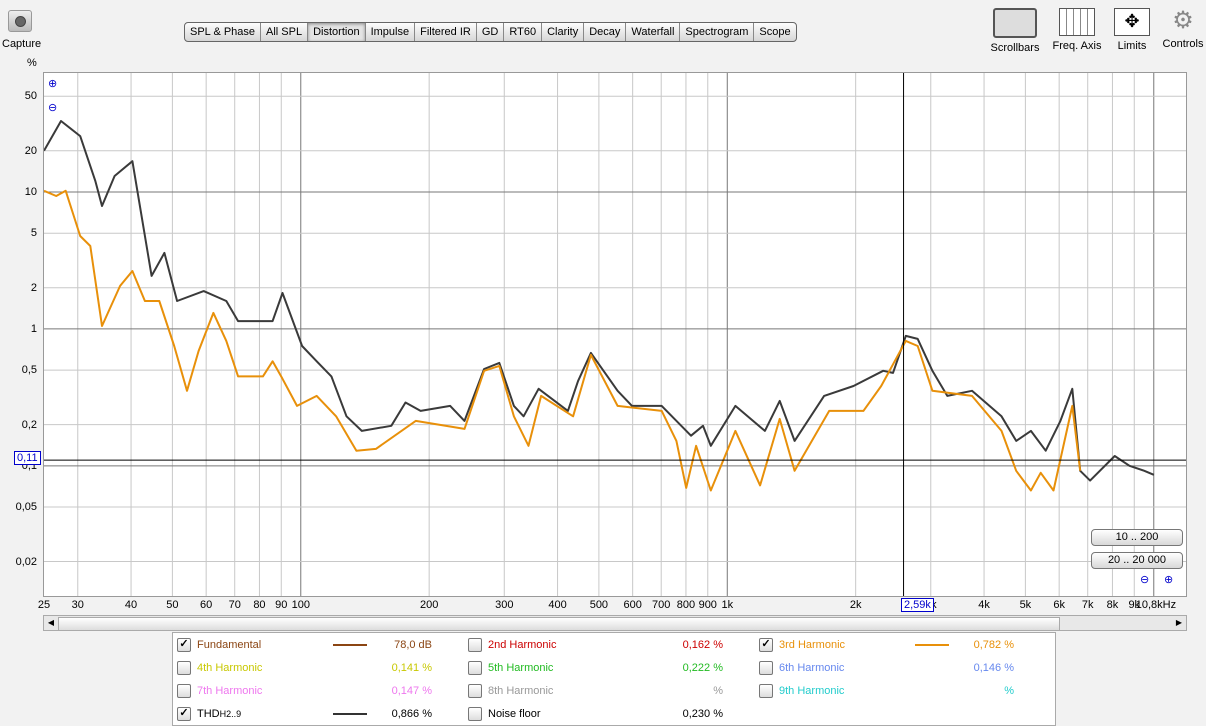 Image resolution: width=1206 pixels, height=726 pixels. Describe the element at coordinates (446, 32) in the screenshot. I see `tab-filtered-ir: Filtered IR` at that location.